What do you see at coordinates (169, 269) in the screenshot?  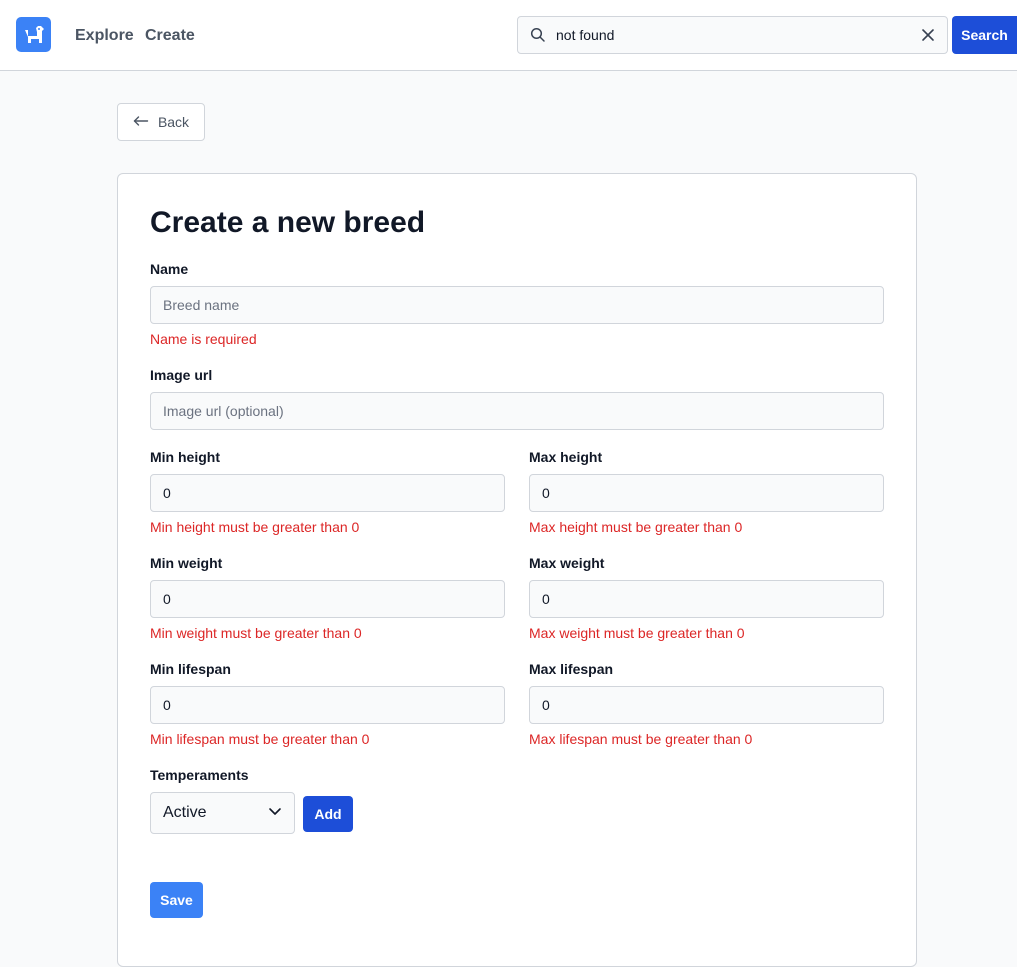 I see `name-label: Name` at bounding box center [169, 269].